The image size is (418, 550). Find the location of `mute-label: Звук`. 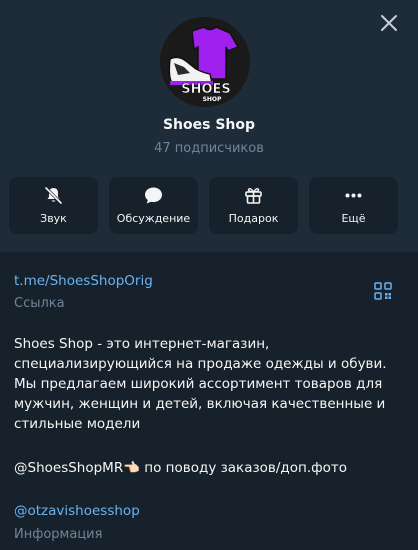

mute-label: Звук is located at coordinates (53, 218).